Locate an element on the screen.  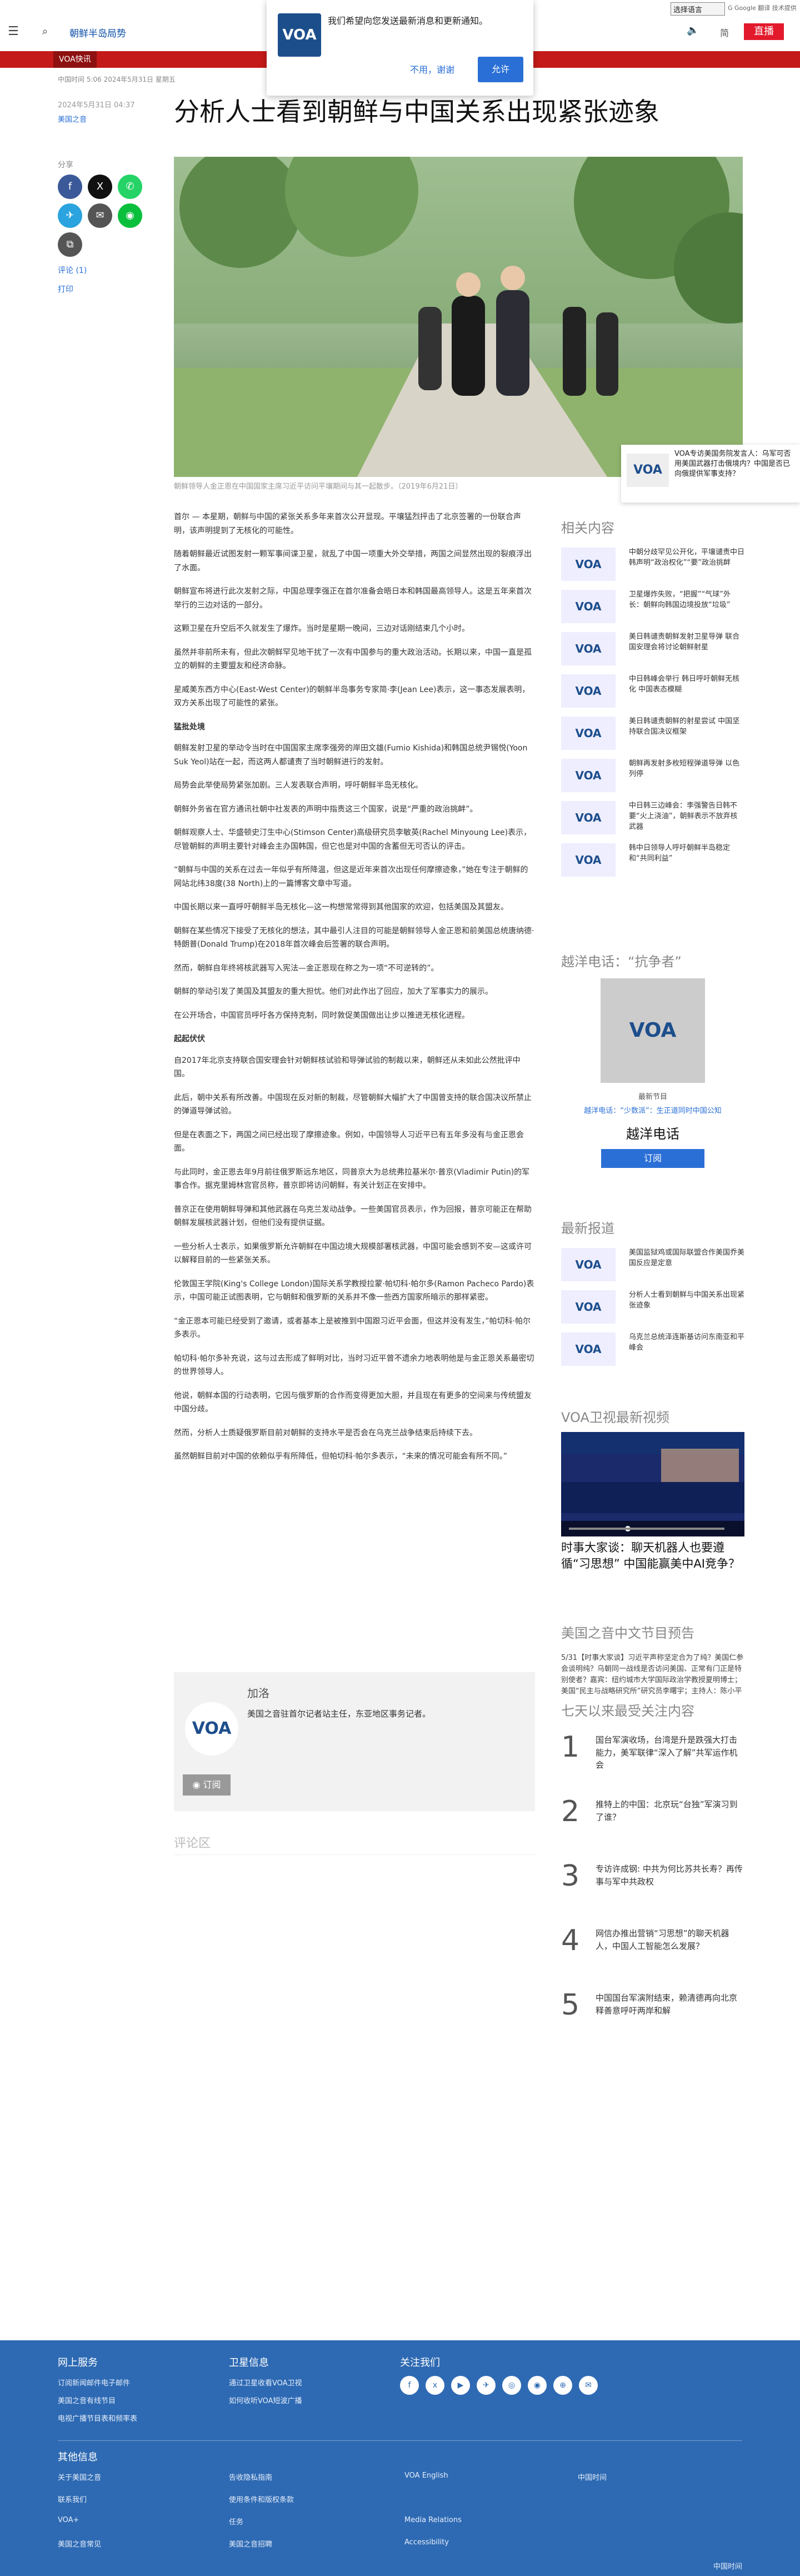
related-item: VOA 朝鲜再发射多枚短程弹道导弹 以色列停 is located at coordinates (652, 780).